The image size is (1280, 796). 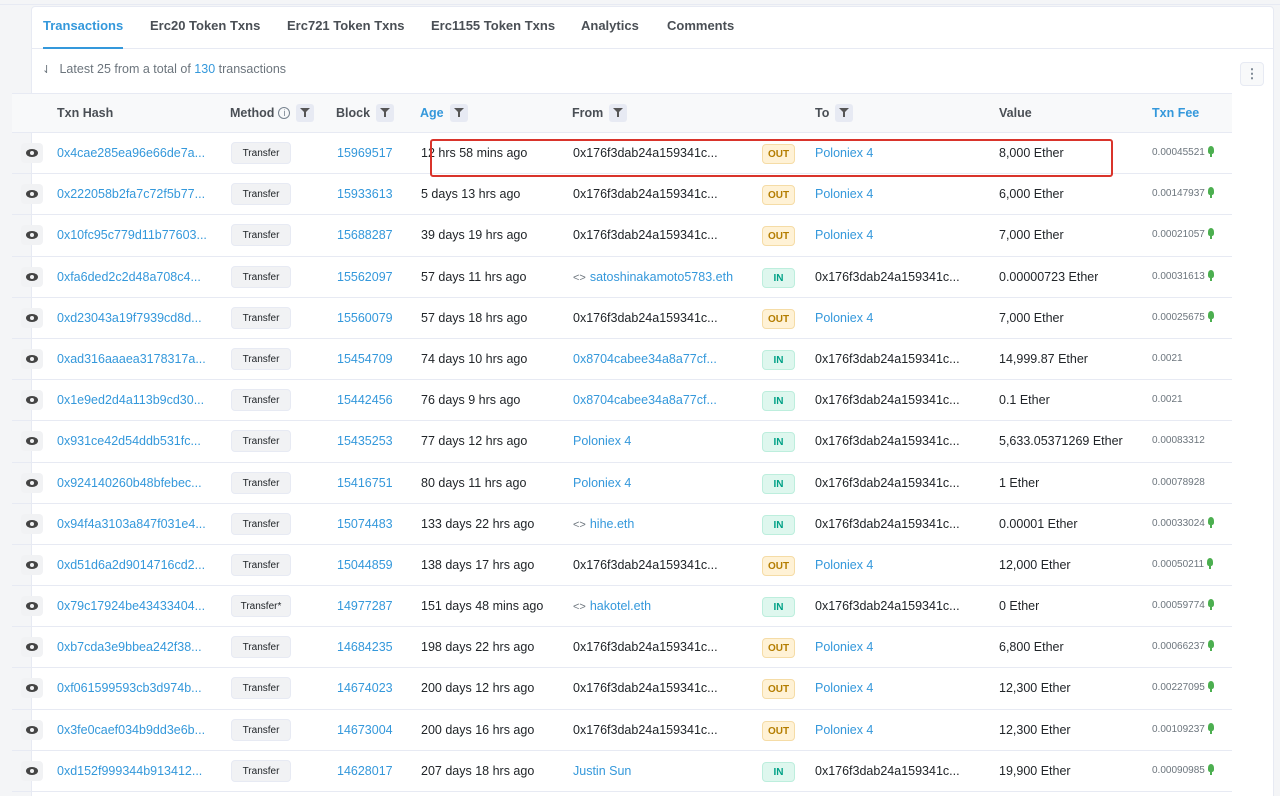 What do you see at coordinates (365, 235) in the screenshot?
I see `block-link: 15688287` at bounding box center [365, 235].